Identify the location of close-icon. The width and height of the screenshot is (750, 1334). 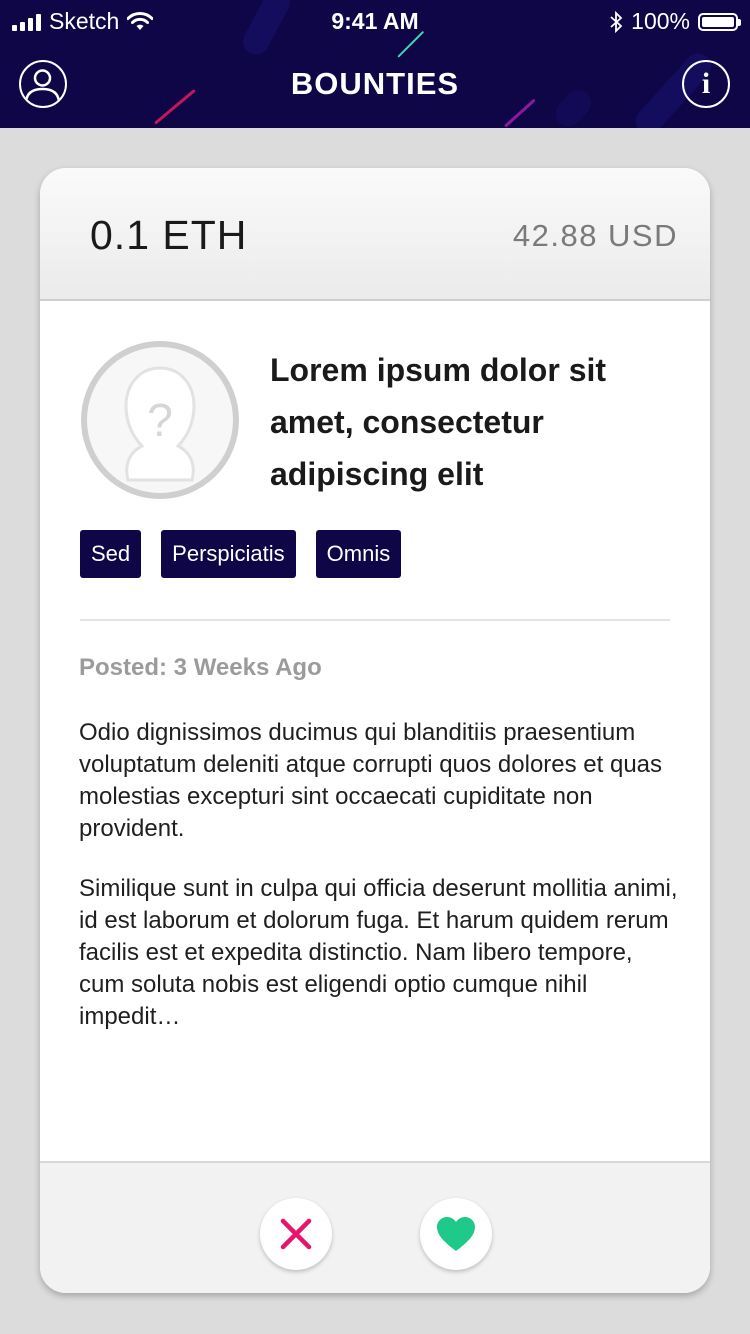
(296, 1234).